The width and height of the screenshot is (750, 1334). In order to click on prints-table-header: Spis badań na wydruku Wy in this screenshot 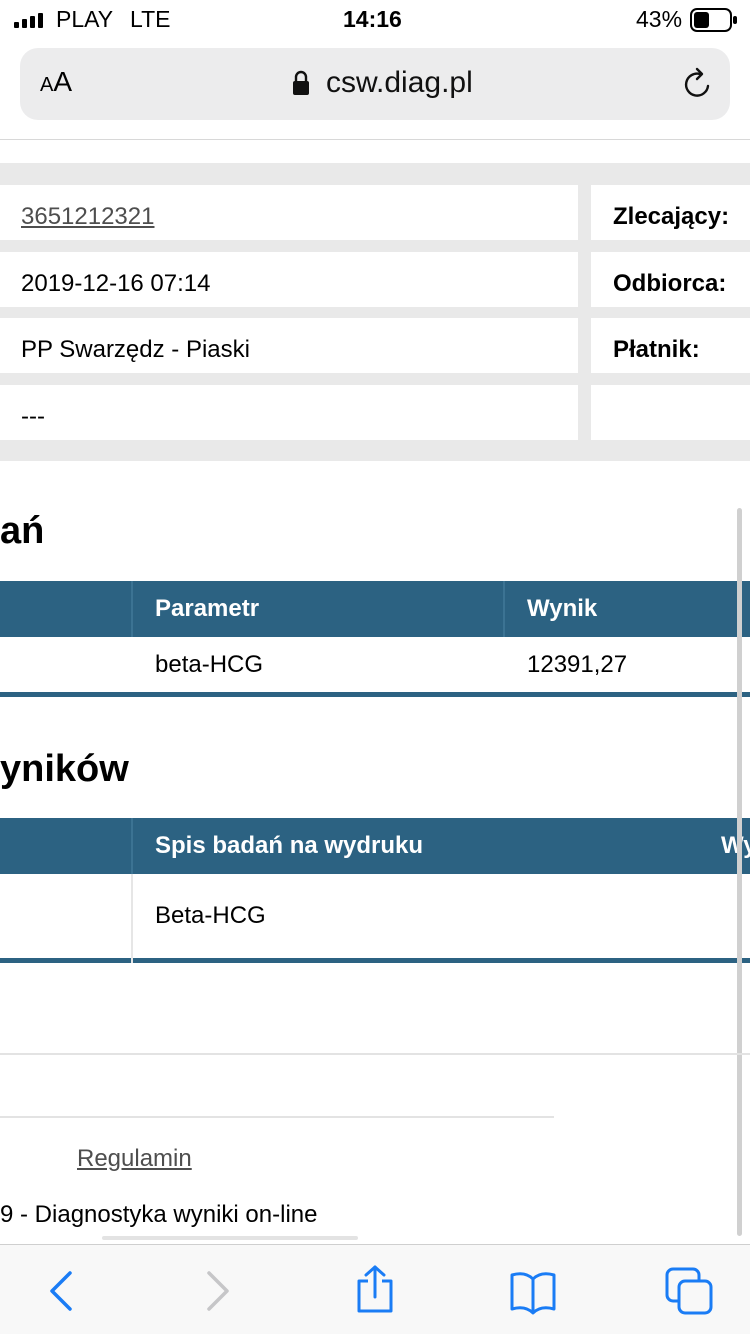, I will do `click(375, 846)`.